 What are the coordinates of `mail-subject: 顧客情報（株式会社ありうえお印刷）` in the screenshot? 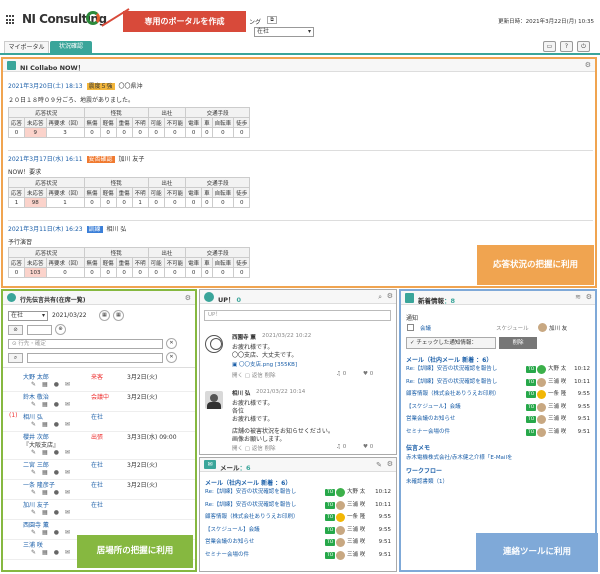 It's located at (465, 394).